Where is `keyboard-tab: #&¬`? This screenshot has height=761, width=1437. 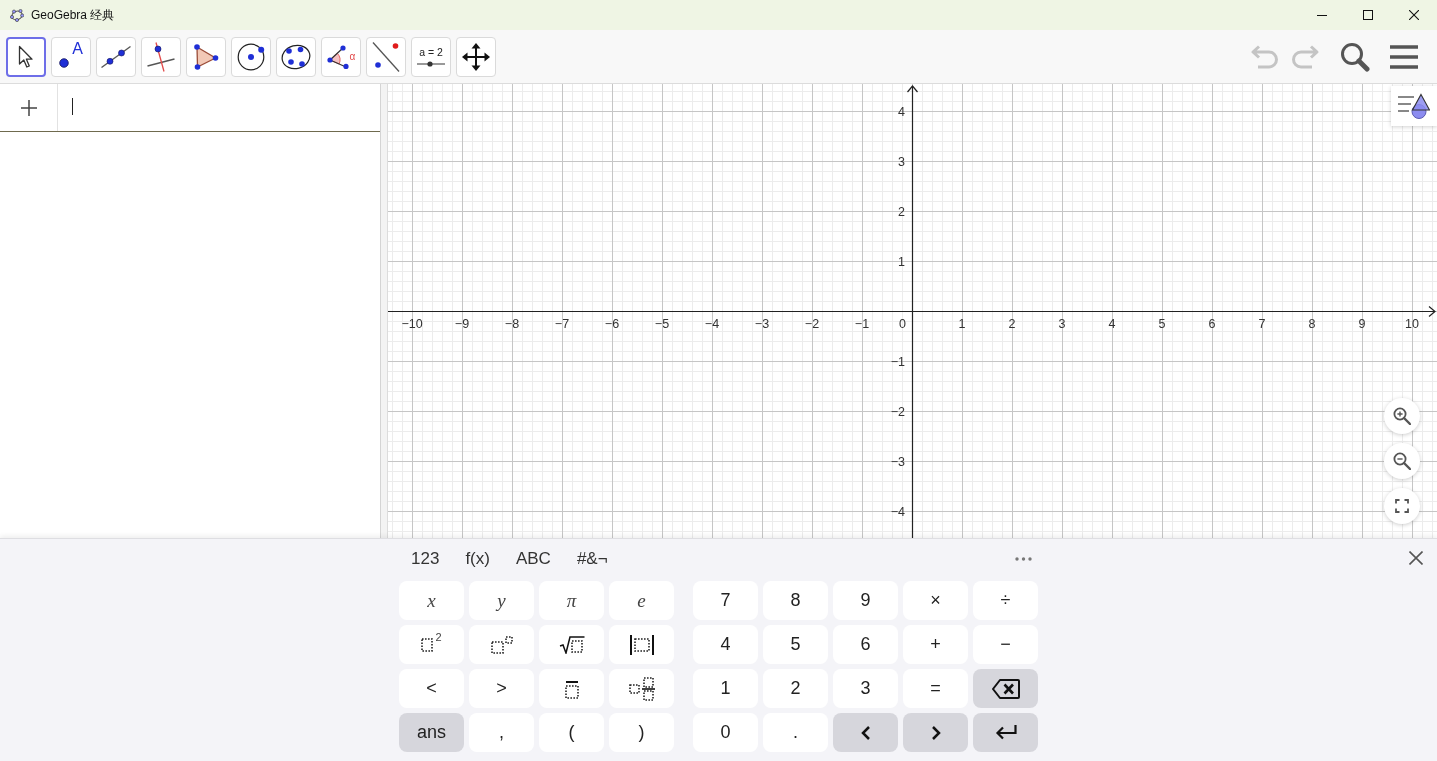
keyboard-tab: #&¬ is located at coordinates (592, 559).